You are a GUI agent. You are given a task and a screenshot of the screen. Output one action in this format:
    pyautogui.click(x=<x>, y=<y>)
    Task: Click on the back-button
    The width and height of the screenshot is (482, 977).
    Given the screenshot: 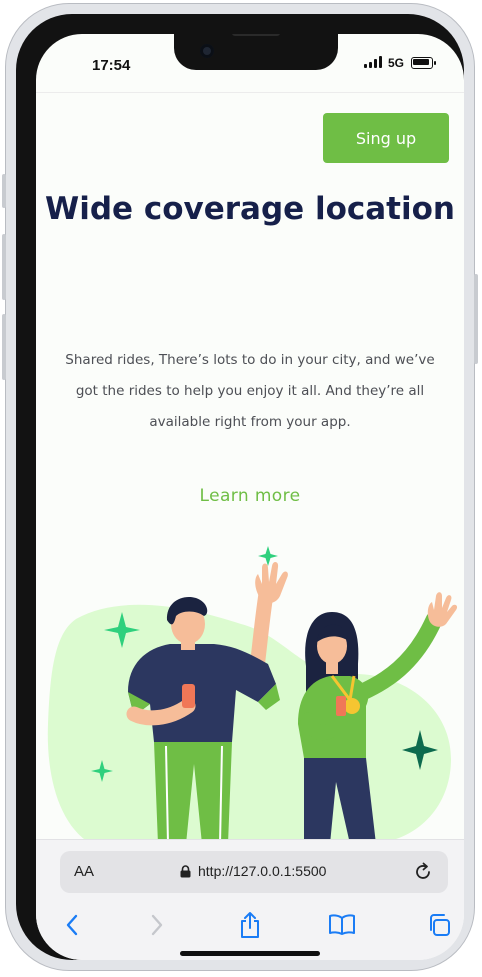 What is the action you would take?
    pyautogui.click(x=72, y=925)
    